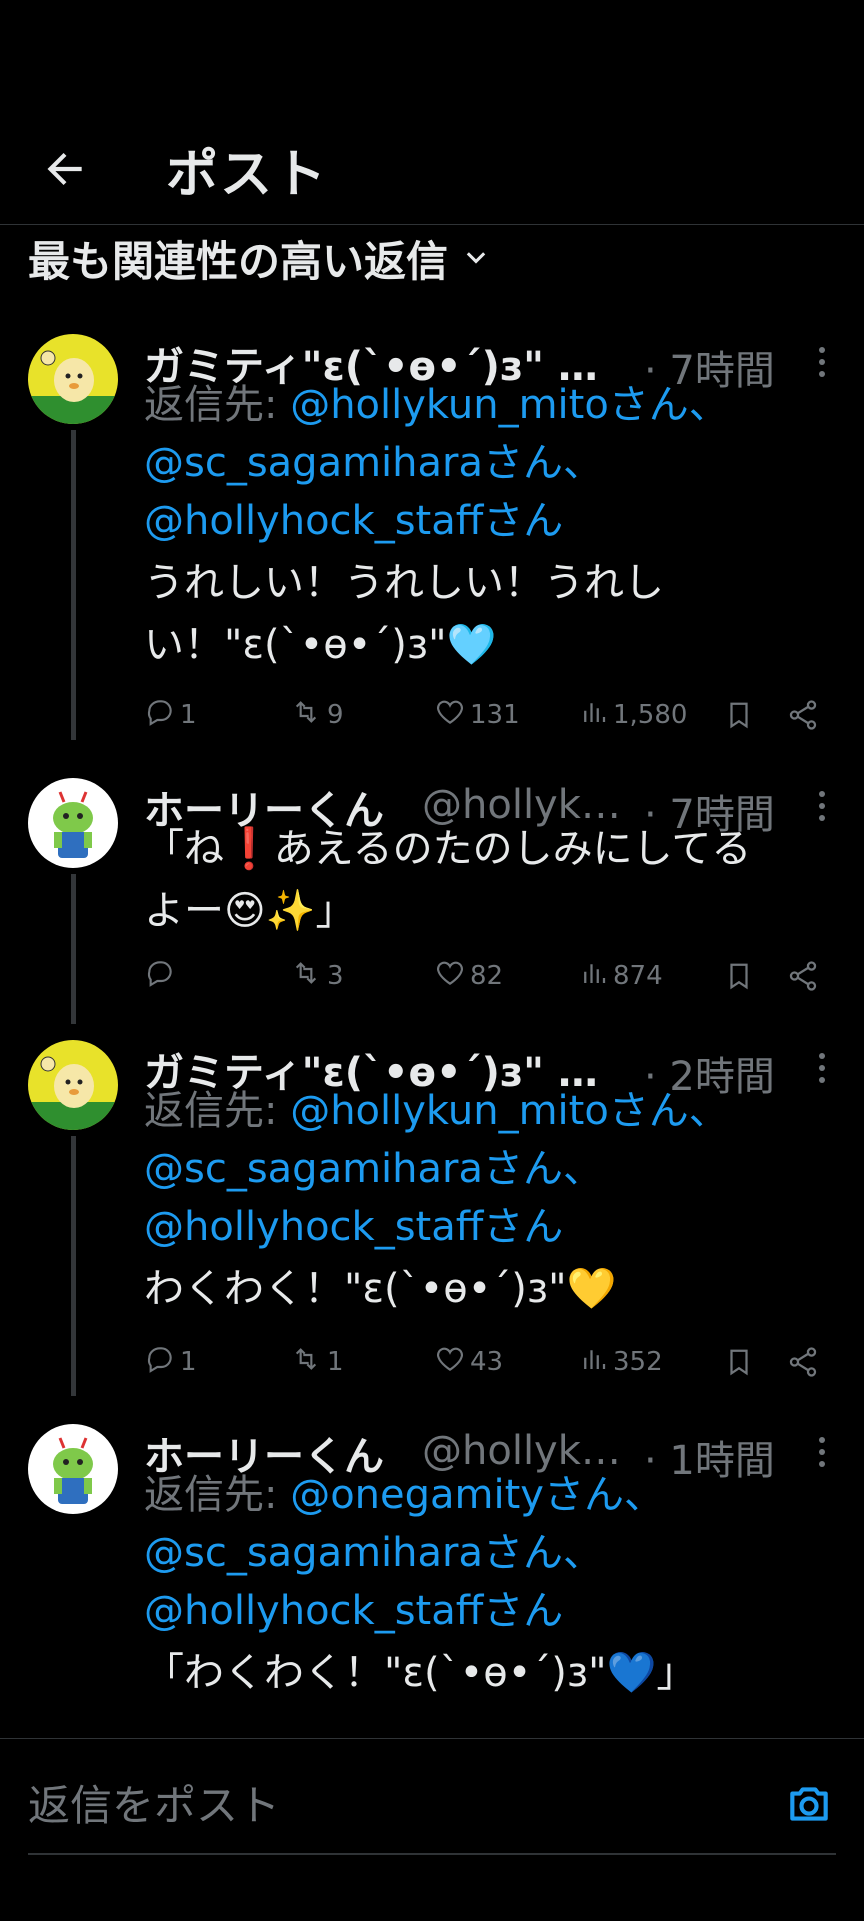 This screenshot has height=1921, width=864. Describe the element at coordinates (308, 1805) in the screenshot. I see `reply-input` at that location.